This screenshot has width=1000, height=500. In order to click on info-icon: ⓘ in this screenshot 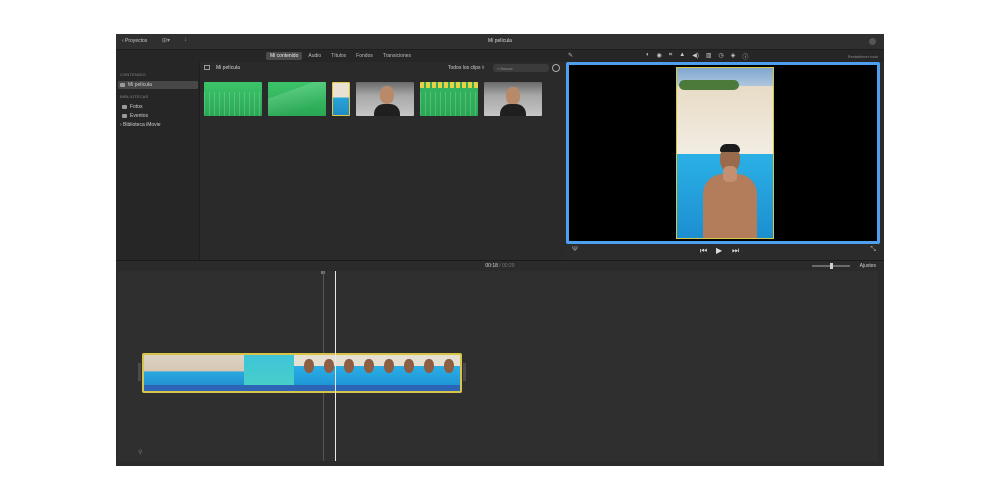, I will do `click(745, 56)`.